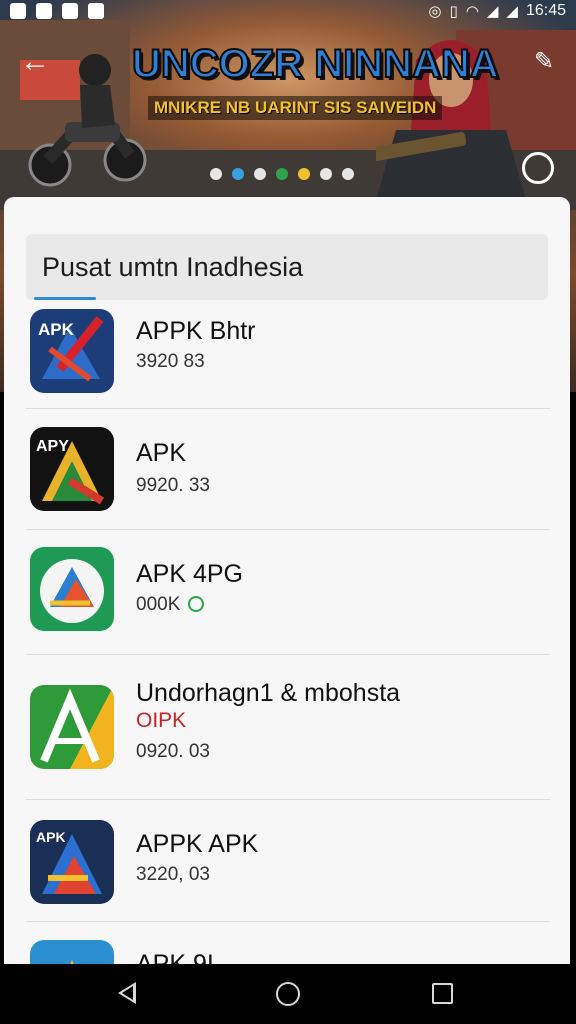 Image resolution: width=576 pixels, height=1024 pixels. I want to click on edit-icon: ✎, so click(544, 62).